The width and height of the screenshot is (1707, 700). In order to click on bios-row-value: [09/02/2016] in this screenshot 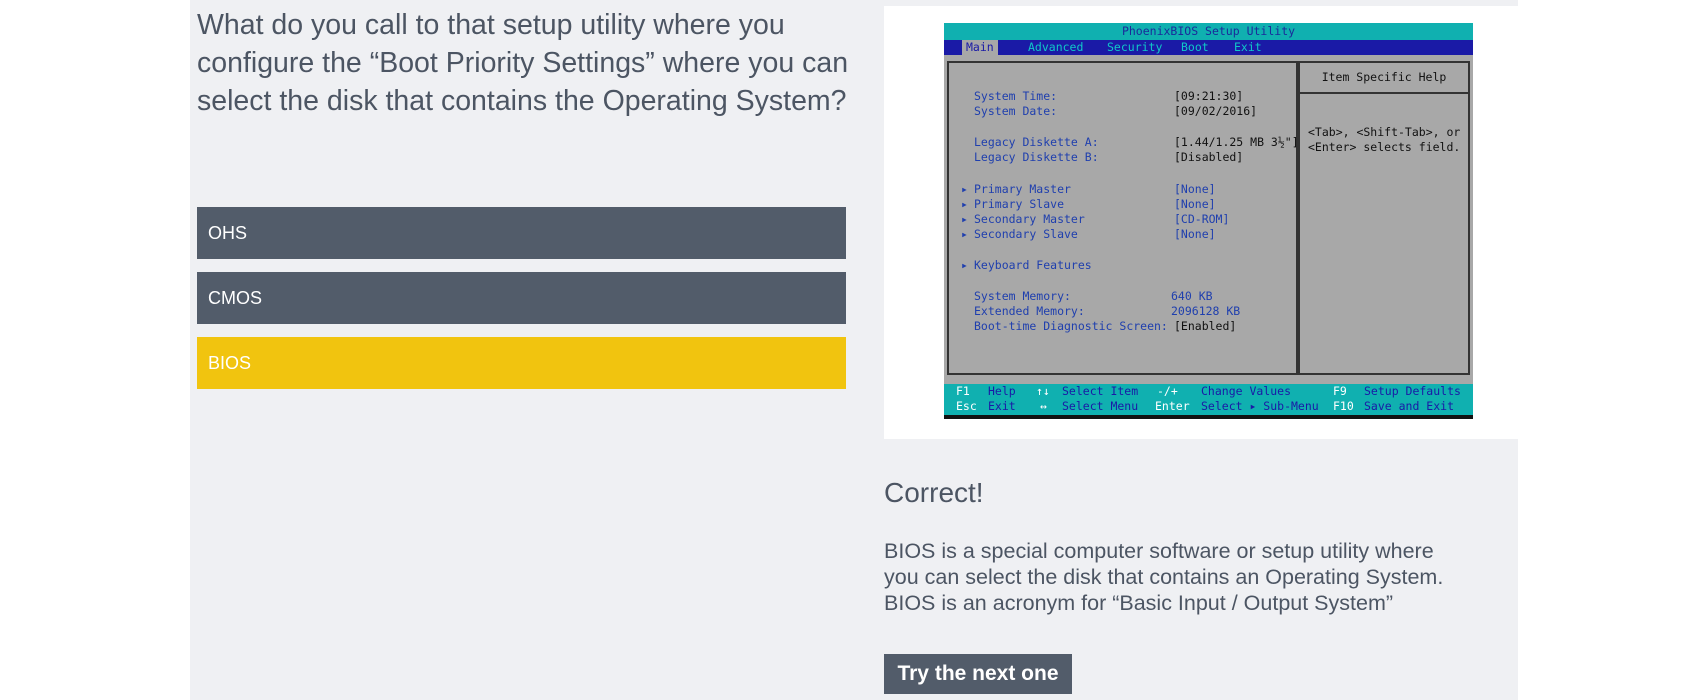, I will do `click(1216, 111)`.